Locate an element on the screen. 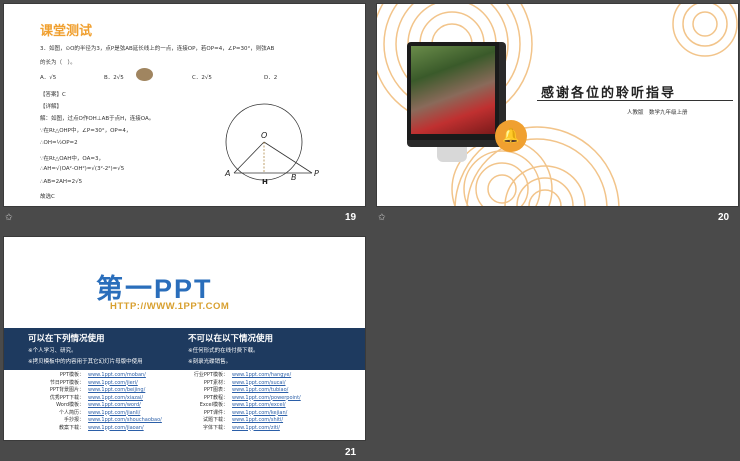  link-row: 手抄报： www.1ppt.com/shouchaobao/ is located at coordinates (101, 419).